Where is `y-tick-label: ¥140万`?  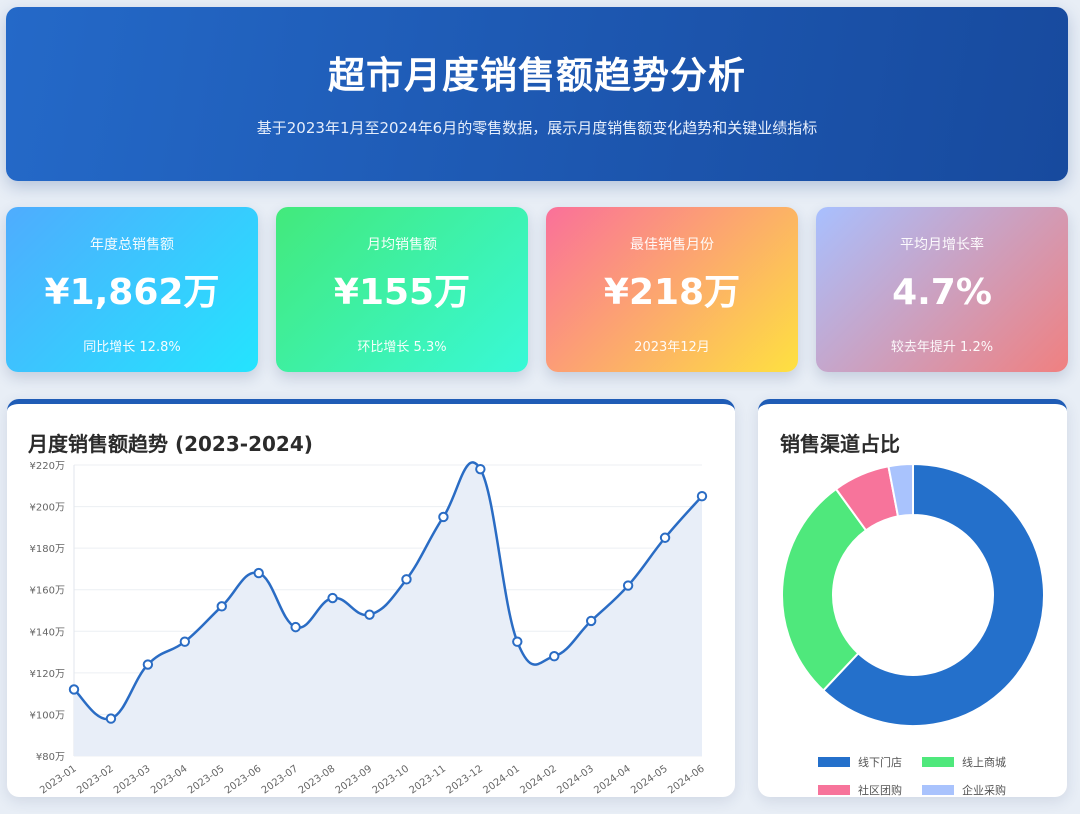 y-tick-label: ¥140万 is located at coordinates (47, 632).